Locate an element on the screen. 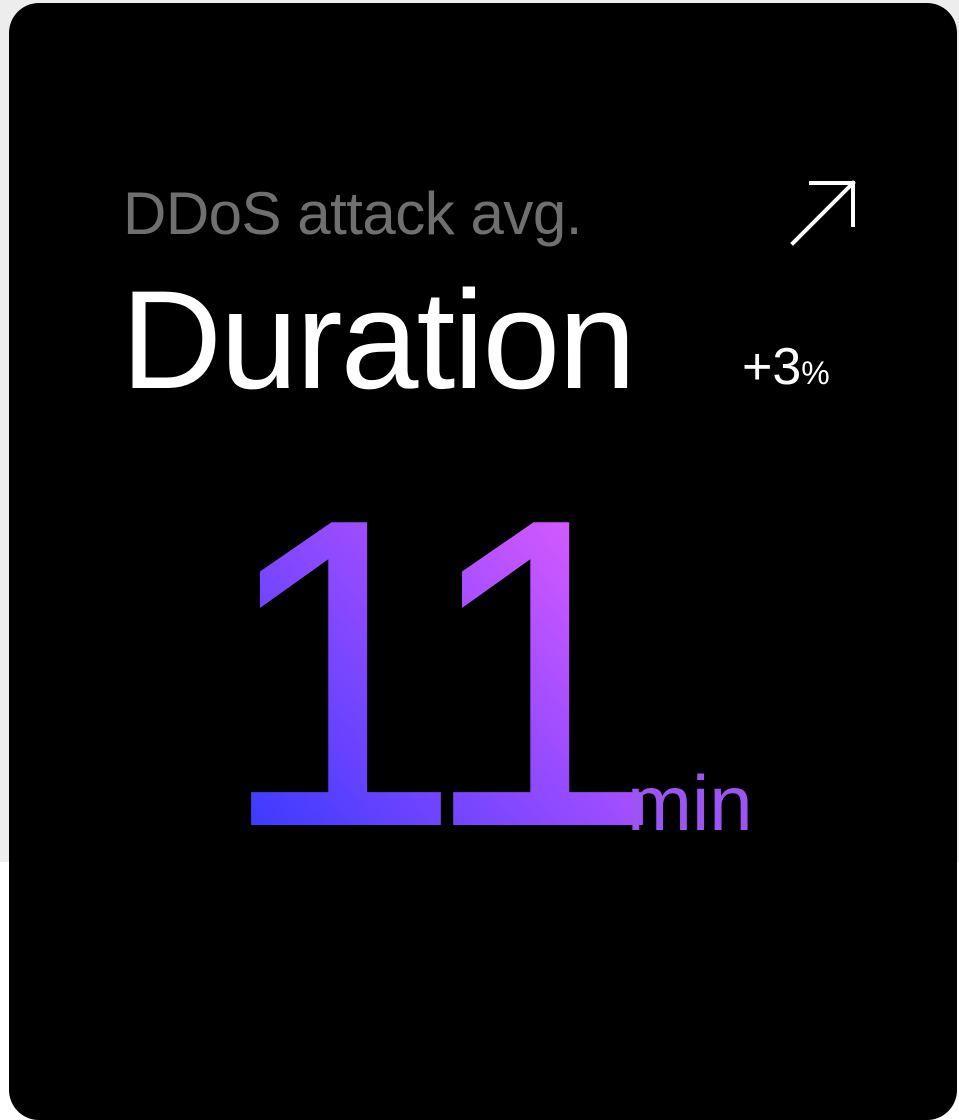 The height and width of the screenshot is (1120, 959). arrow-up-right-icon is located at coordinates (823, 213).